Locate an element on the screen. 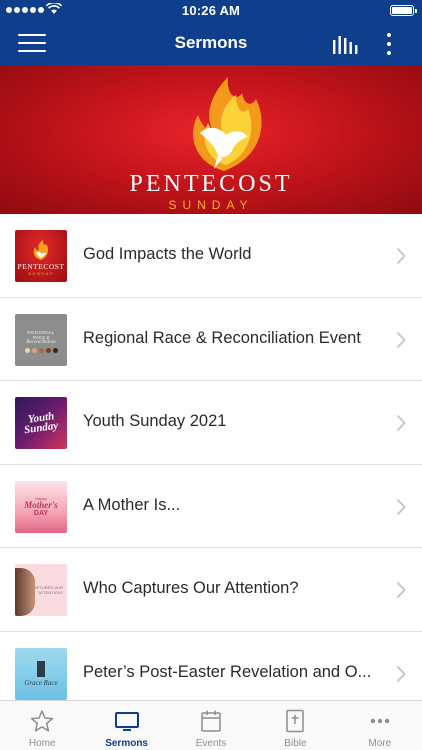 The height and width of the screenshot is (750, 422). page-title: Sermons is located at coordinates (211, 42).